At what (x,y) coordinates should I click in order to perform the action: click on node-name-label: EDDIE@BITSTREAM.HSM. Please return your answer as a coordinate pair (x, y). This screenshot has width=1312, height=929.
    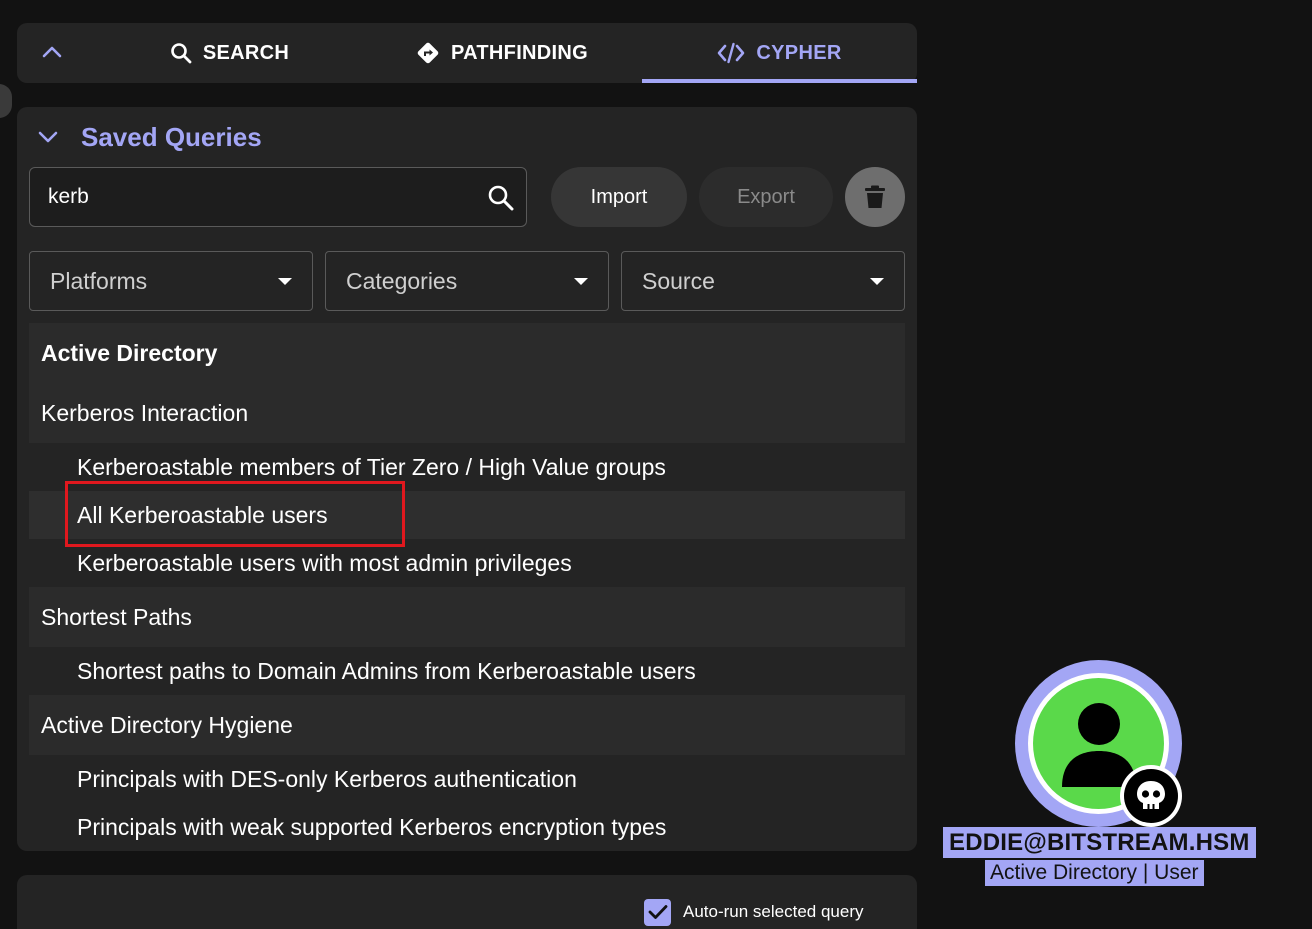
    Looking at the image, I should click on (1099, 842).